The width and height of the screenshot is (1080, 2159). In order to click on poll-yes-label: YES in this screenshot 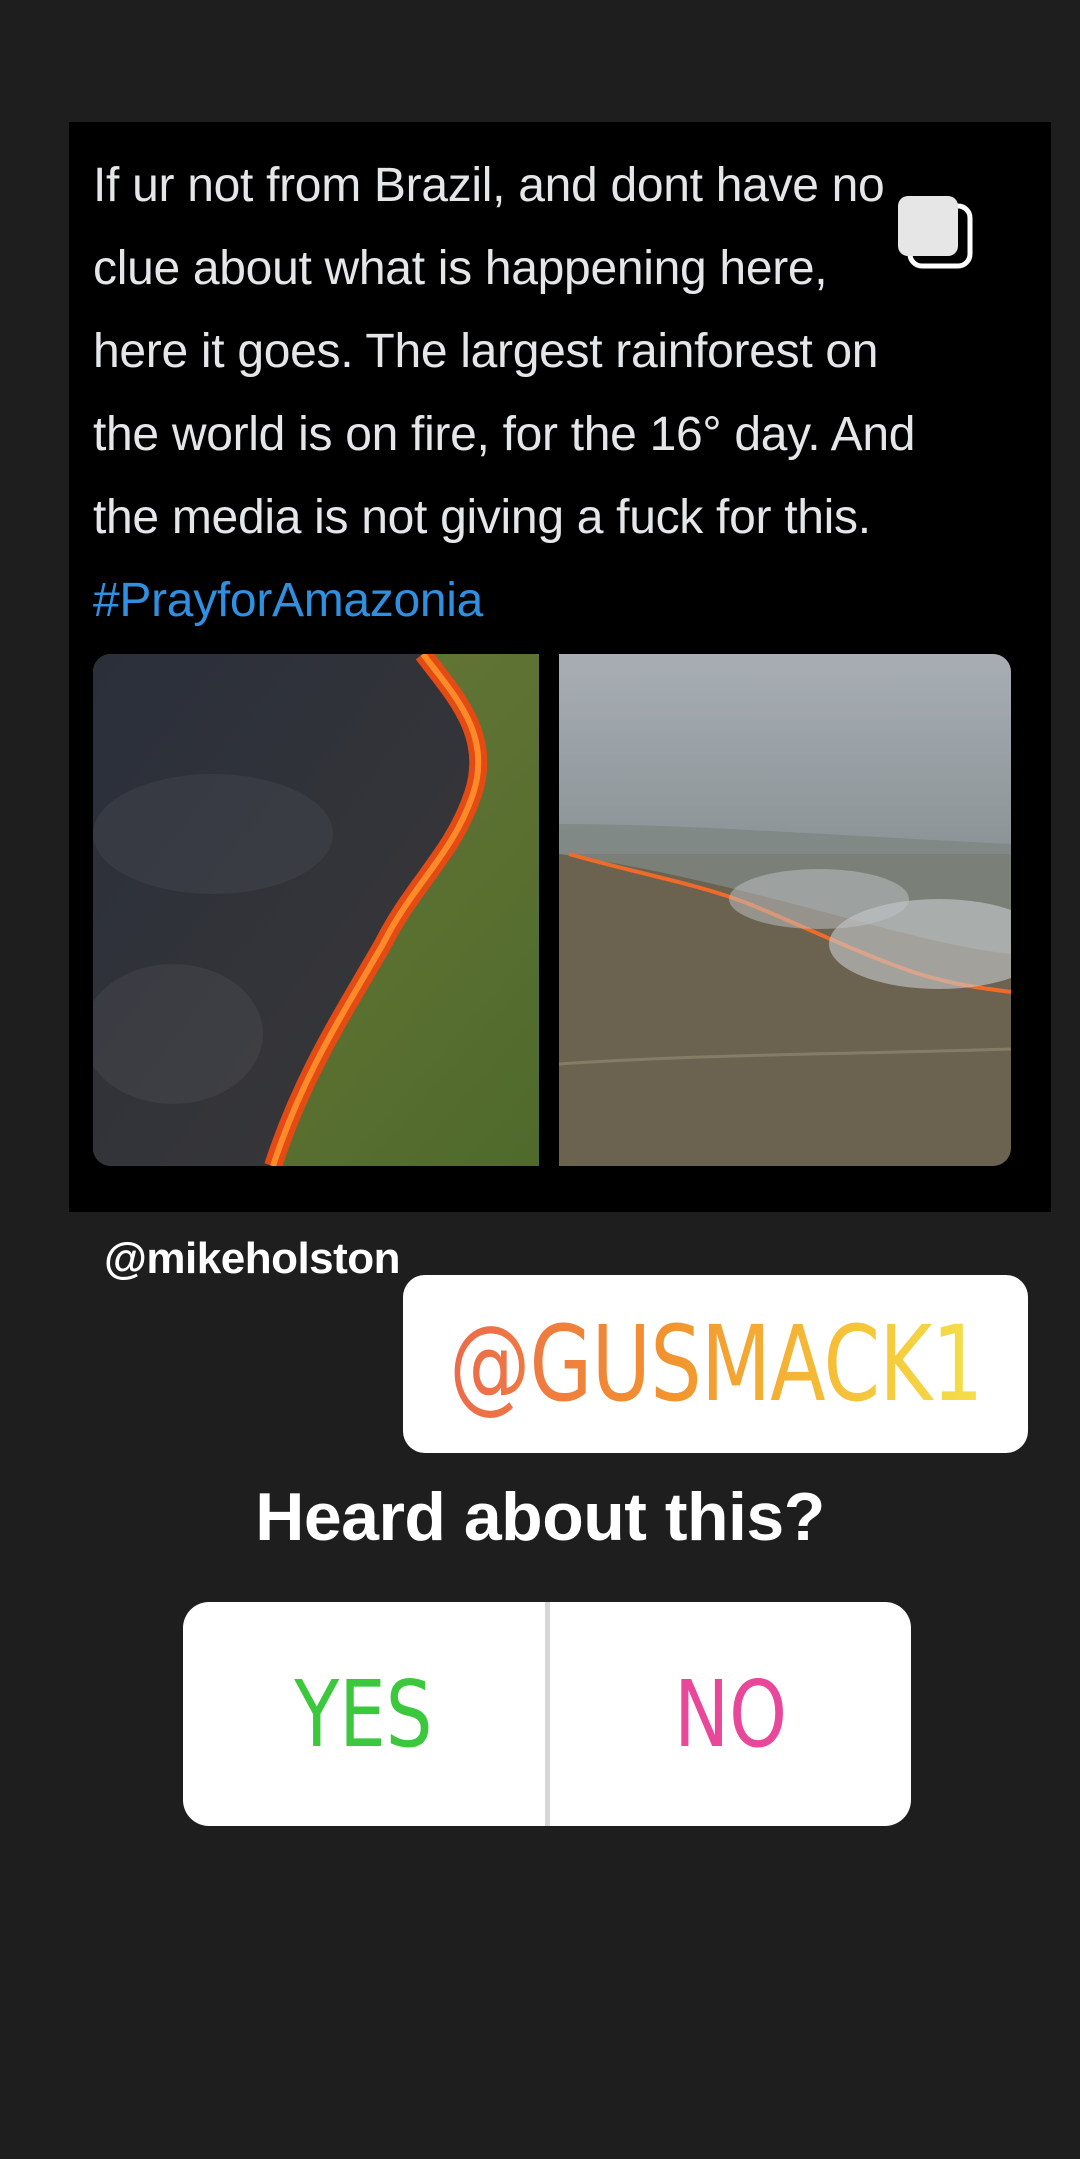, I will do `click(363, 1714)`.